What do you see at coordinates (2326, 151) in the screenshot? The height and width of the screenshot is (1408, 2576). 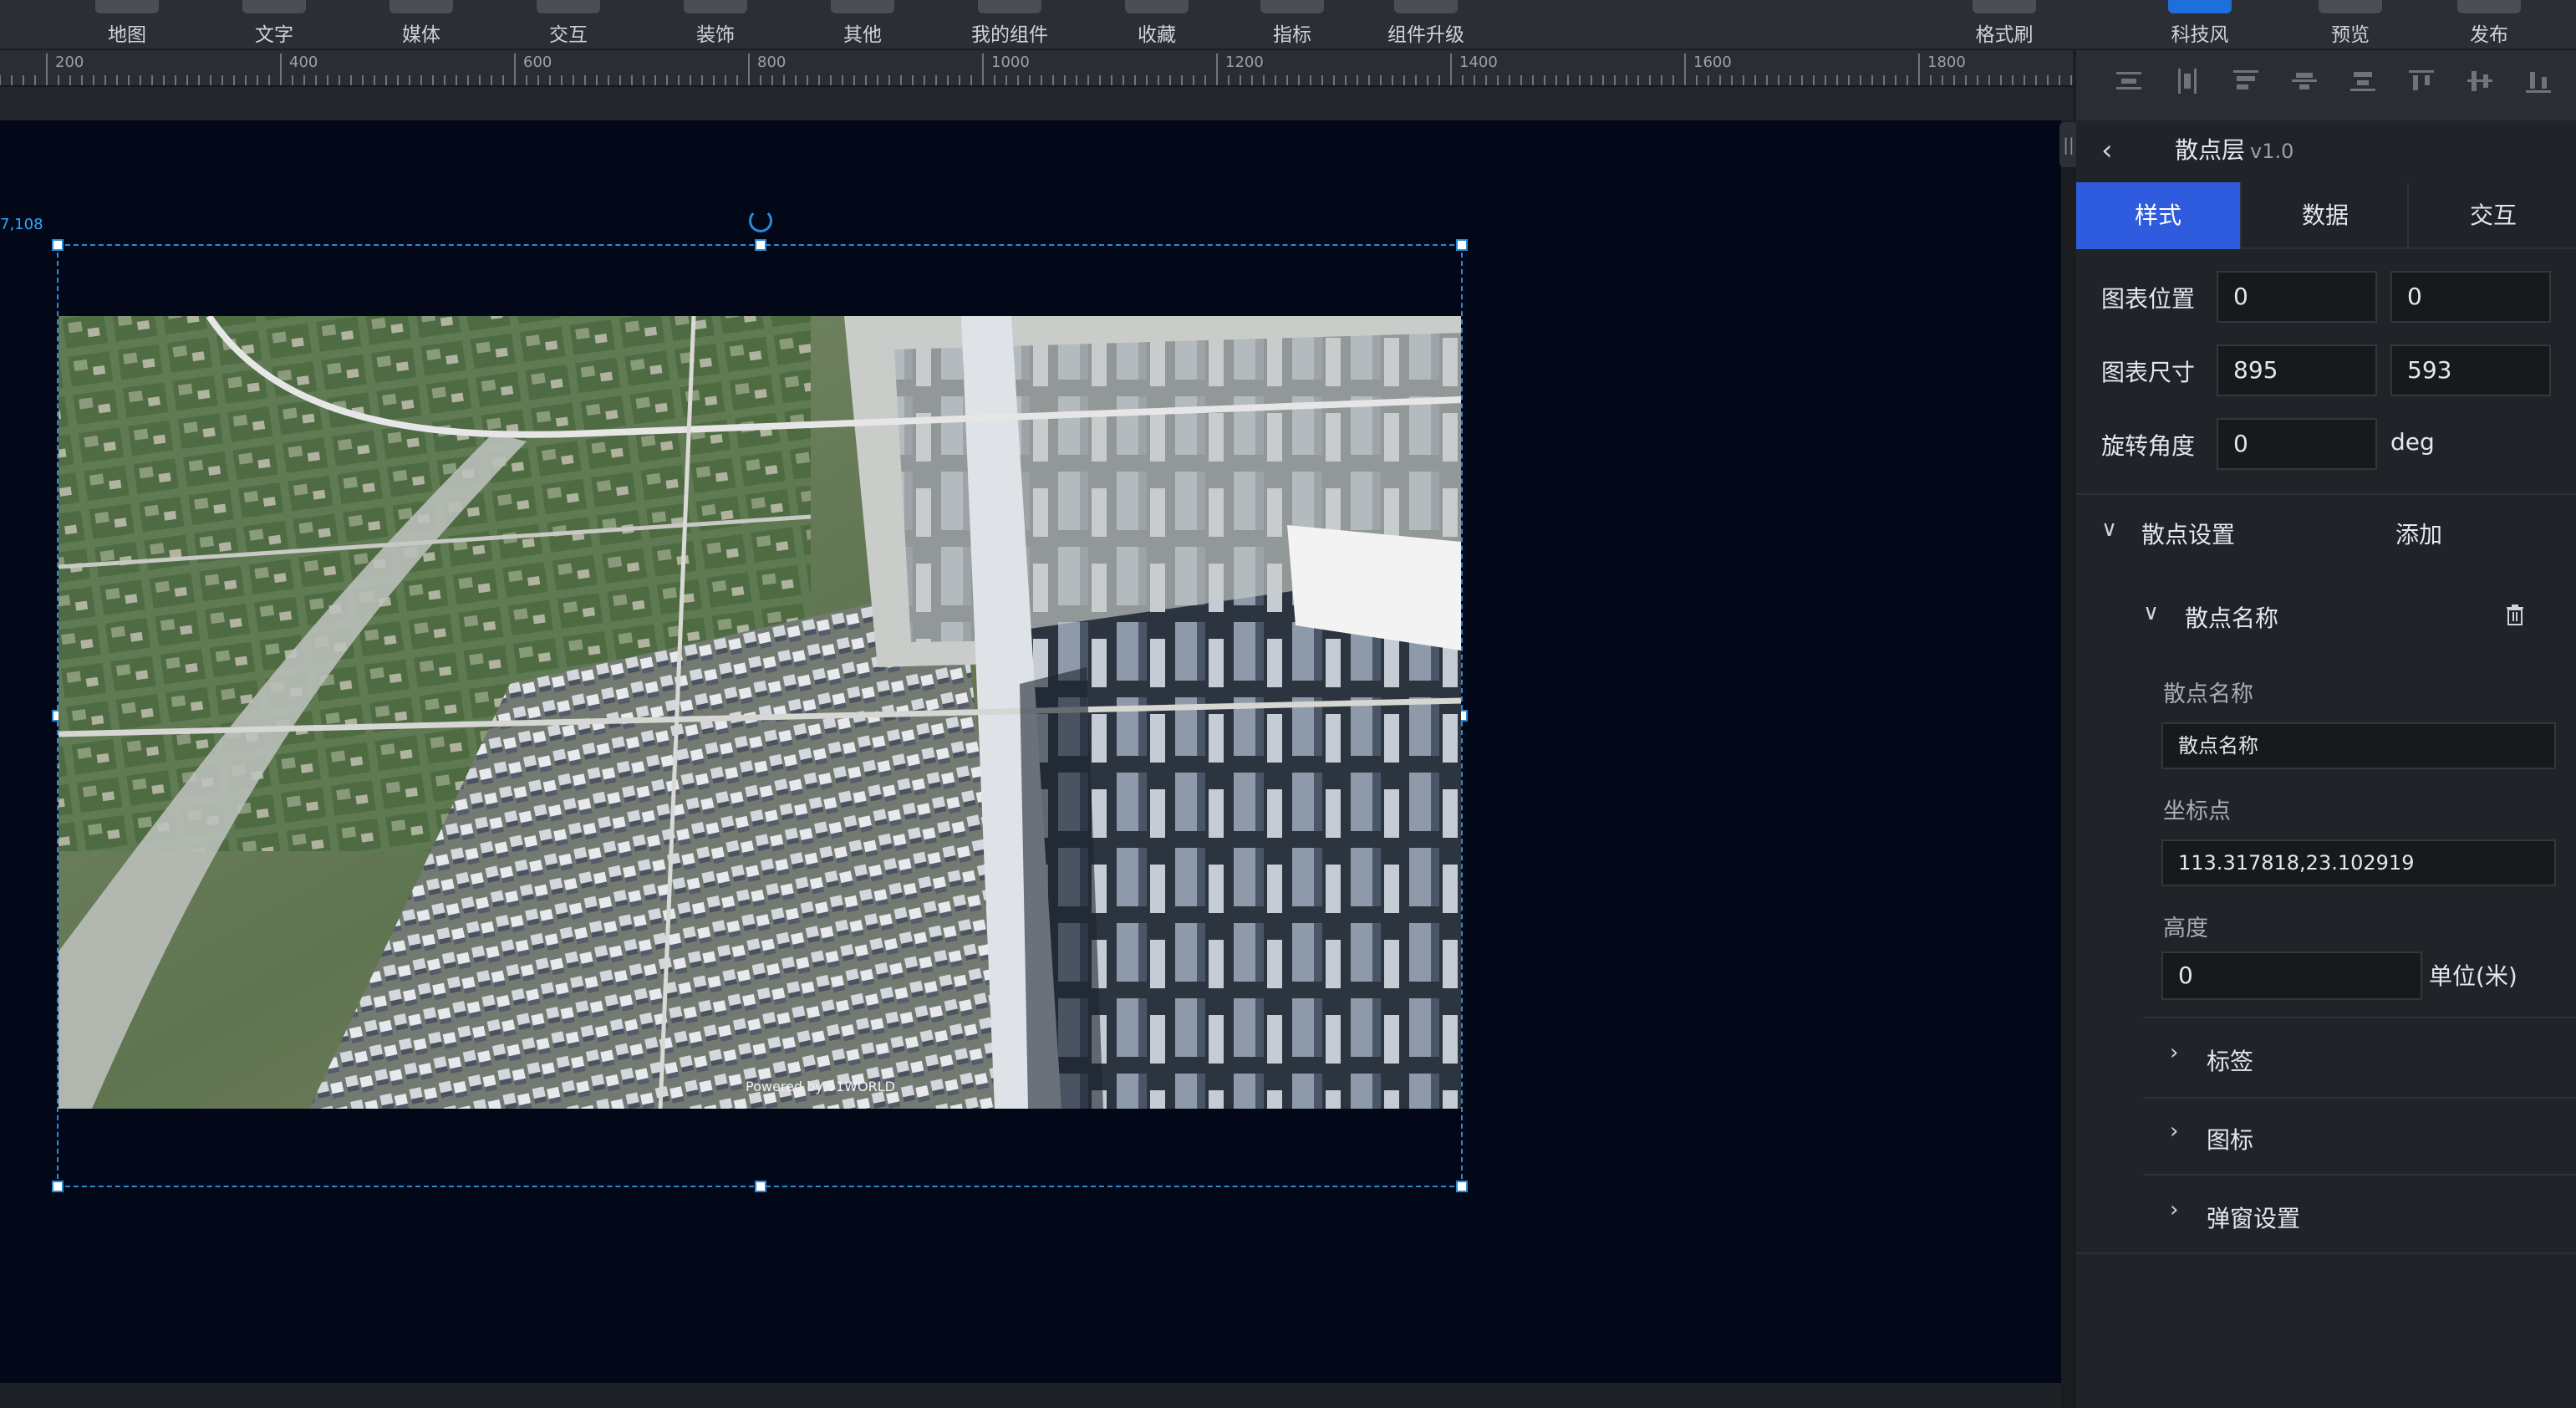 I see `panel-header: ‹ 散点层 v1.0` at bounding box center [2326, 151].